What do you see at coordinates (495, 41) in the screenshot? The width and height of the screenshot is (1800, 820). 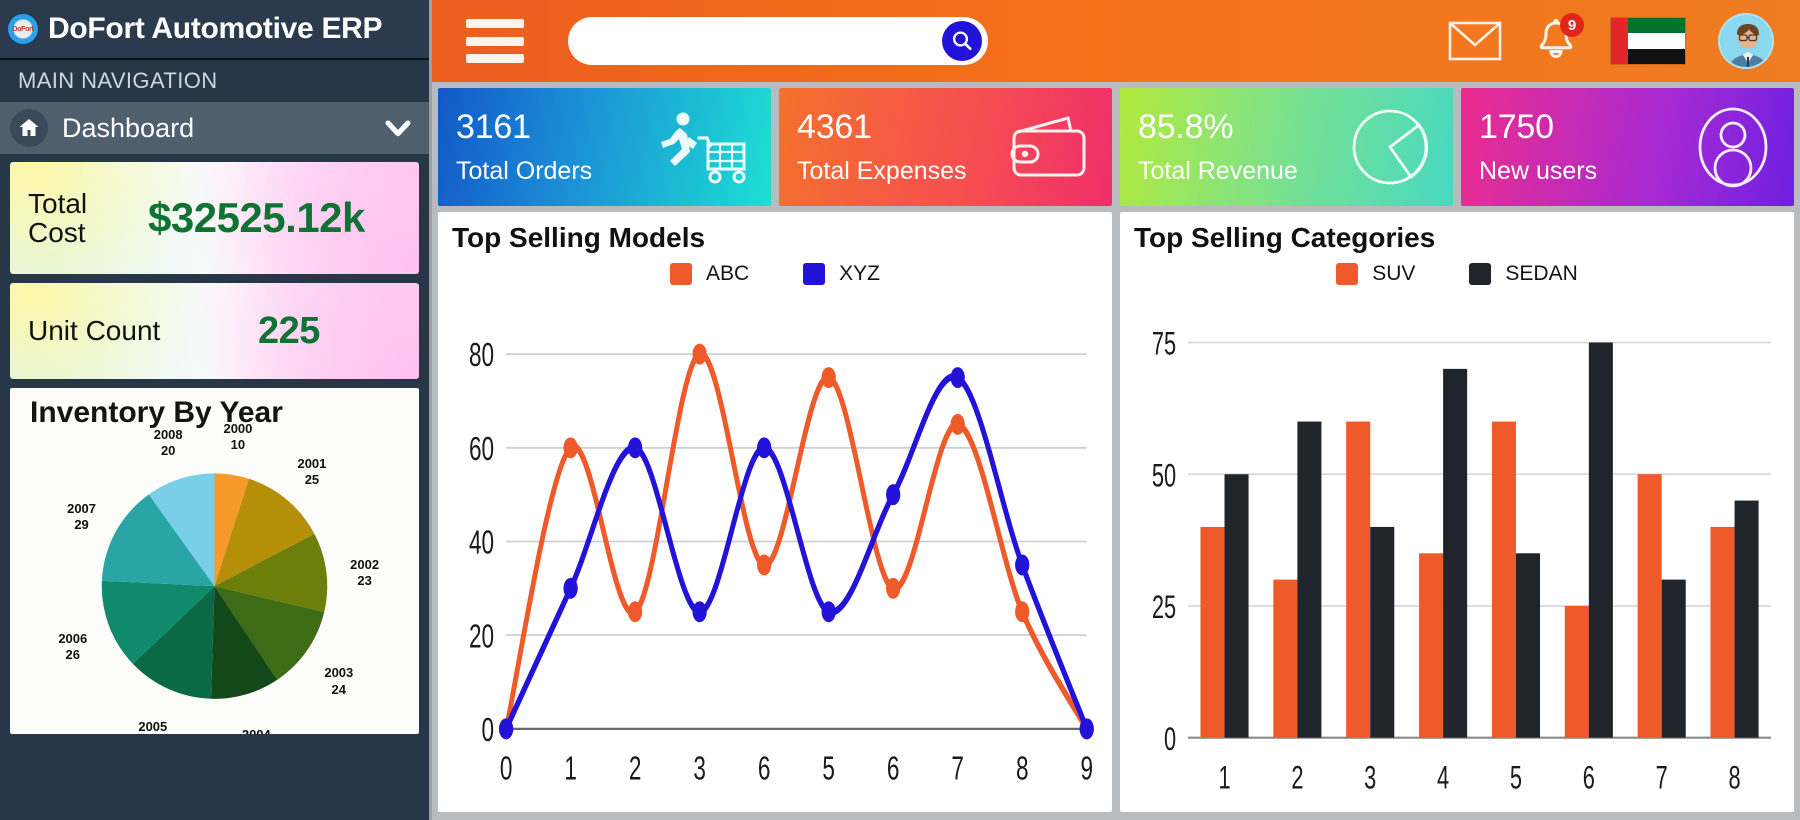 I see `hamburger-menu-icon` at bounding box center [495, 41].